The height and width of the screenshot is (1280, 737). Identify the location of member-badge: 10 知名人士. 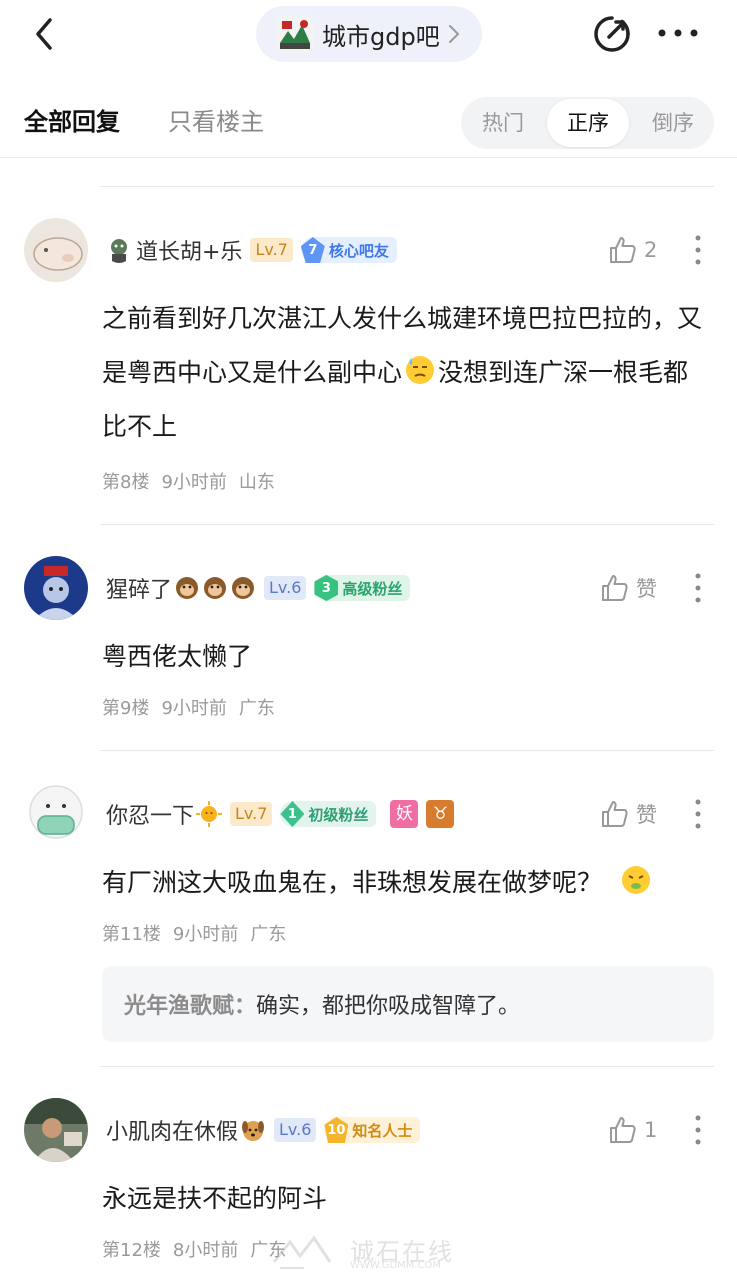
(372, 1130).